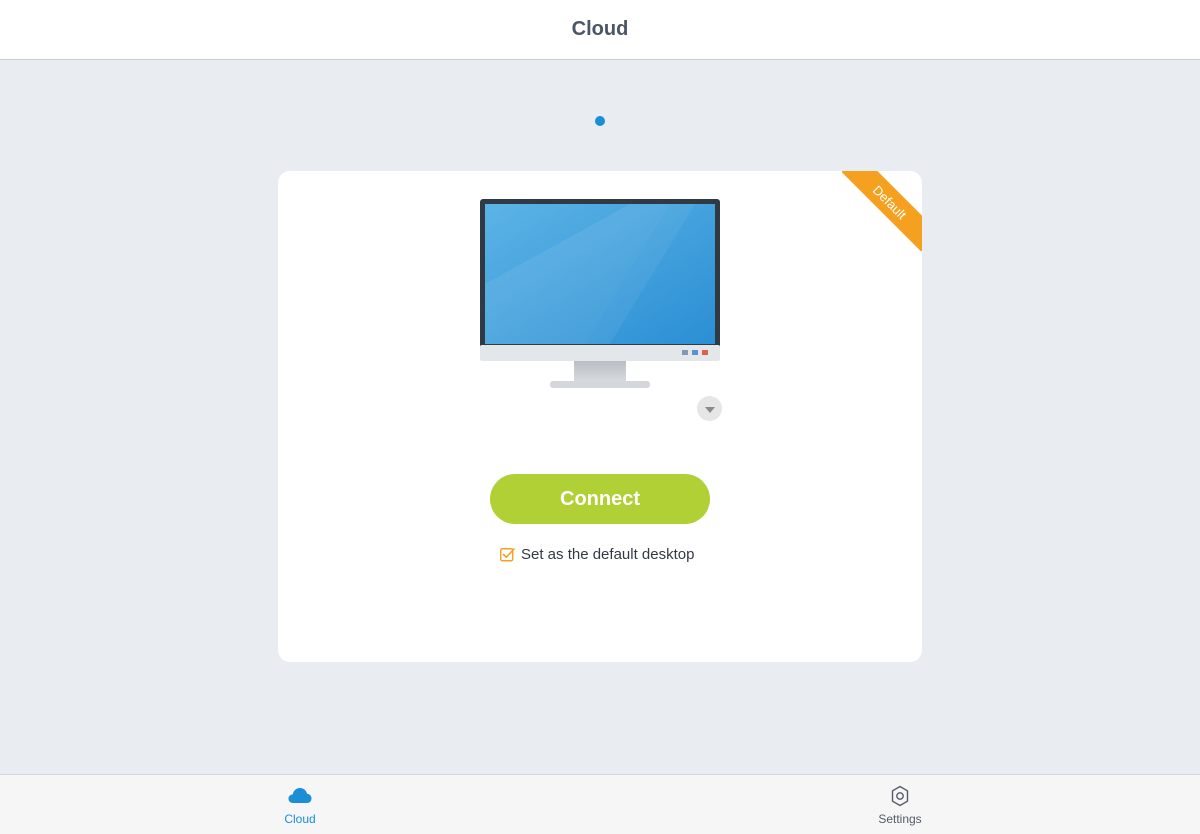 Image resolution: width=1200 pixels, height=834 pixels. I want to click on tab-settings: Settings, so click(900, 804).